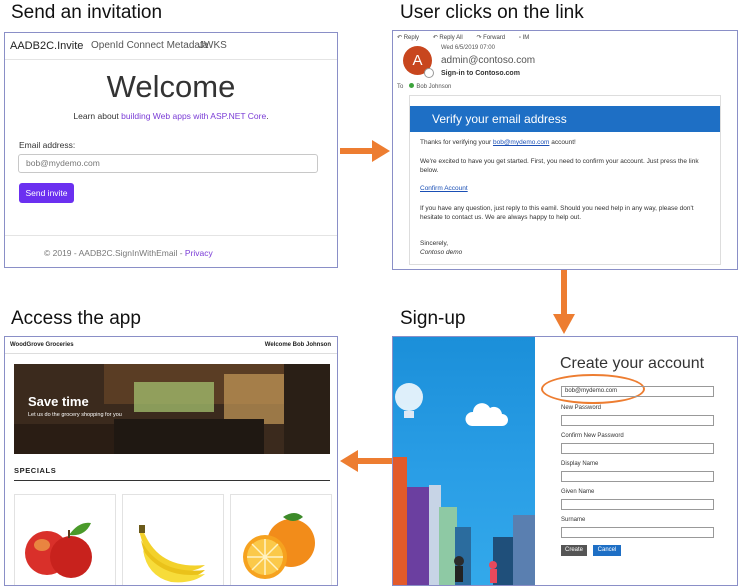 This screenshot has height=588, width=740. I want to click on step-title-send-invitation: Send an invitation, so click(87, 12).